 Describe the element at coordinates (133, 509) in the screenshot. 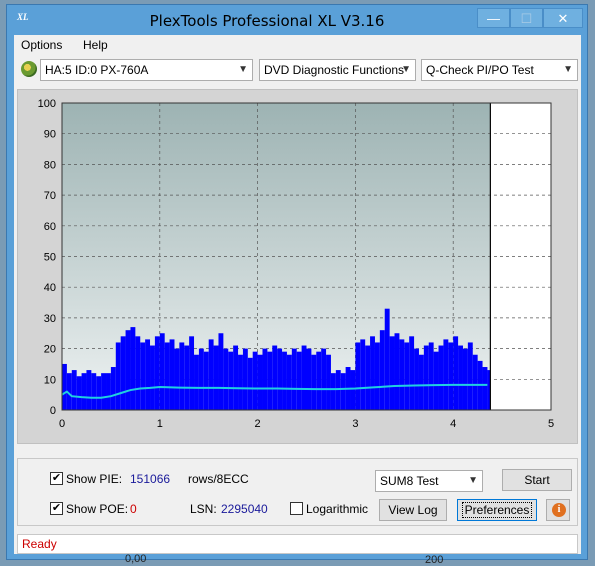

I see `poe-value: 0` at that location.